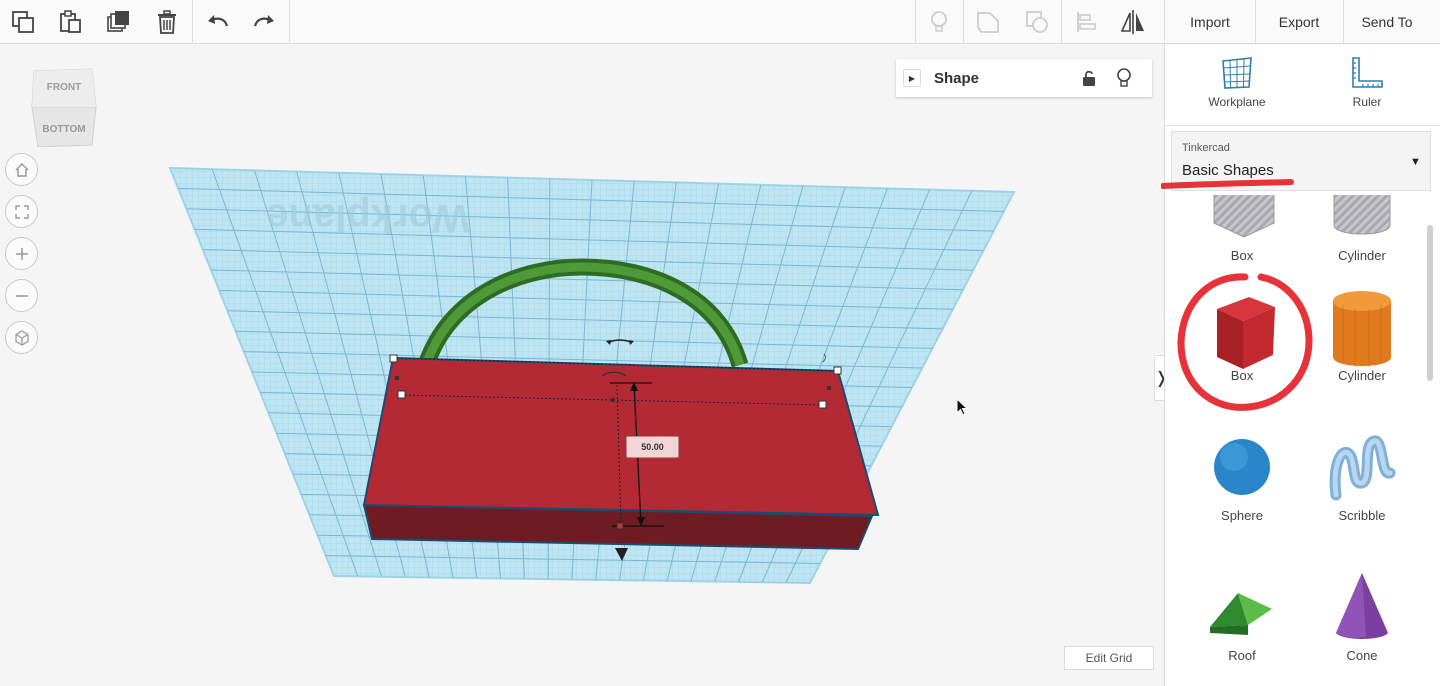  Describe the element at coordinates (962, 407) in the screenshot. I see `mouse-cursor-icon` at that location.